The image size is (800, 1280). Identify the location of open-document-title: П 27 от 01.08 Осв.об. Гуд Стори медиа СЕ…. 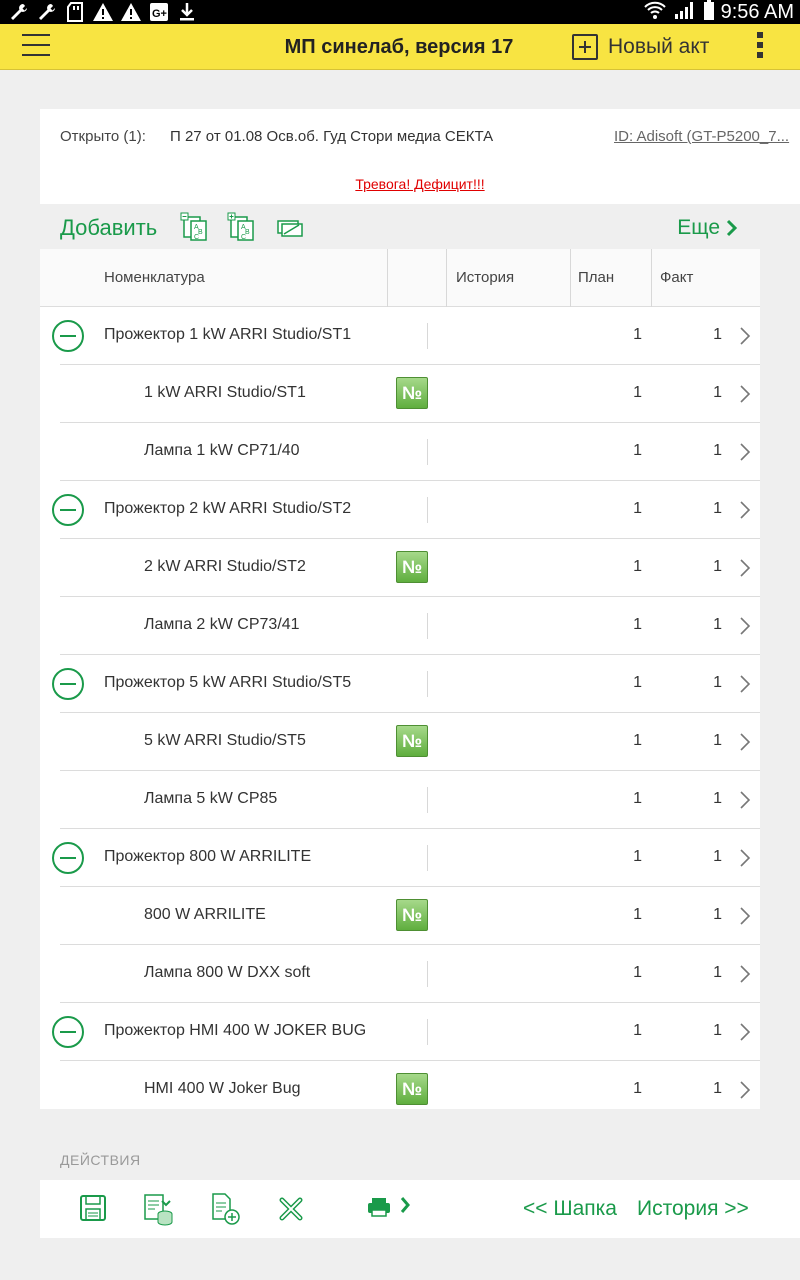
(331, 136).